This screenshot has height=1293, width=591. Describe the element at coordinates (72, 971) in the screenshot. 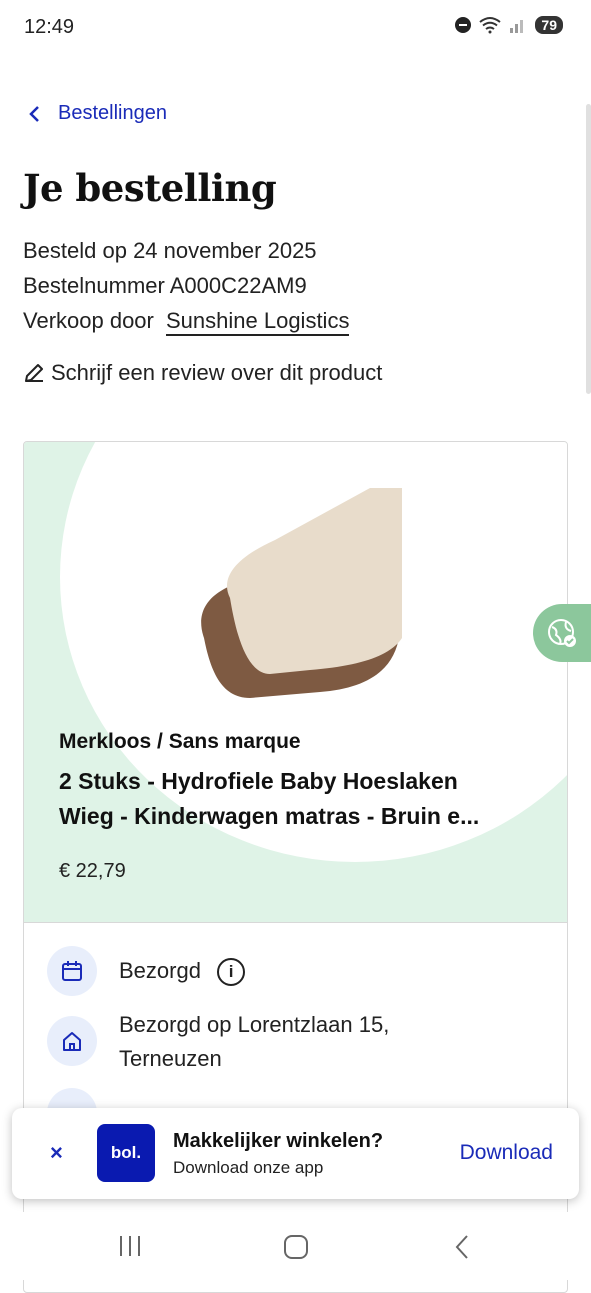

I see `calendar-icon` at that location.